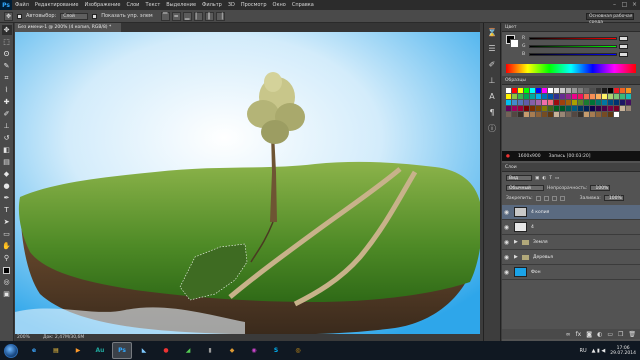 This screenshot has height=360, width=640. Describe the element at coordinates (7, 246) in the screenshot. I see `hand-tool-icon: ✋` at that location.